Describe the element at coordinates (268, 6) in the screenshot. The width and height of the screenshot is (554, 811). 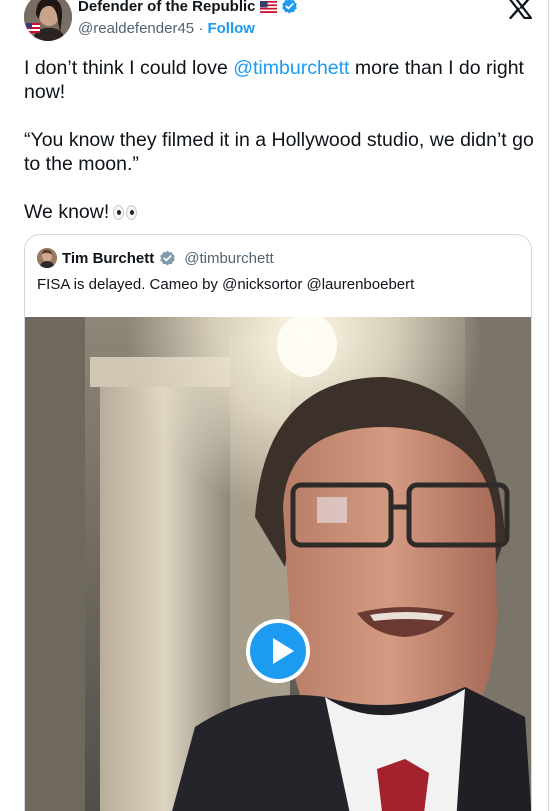
I see `us-flag-icon` at that location.